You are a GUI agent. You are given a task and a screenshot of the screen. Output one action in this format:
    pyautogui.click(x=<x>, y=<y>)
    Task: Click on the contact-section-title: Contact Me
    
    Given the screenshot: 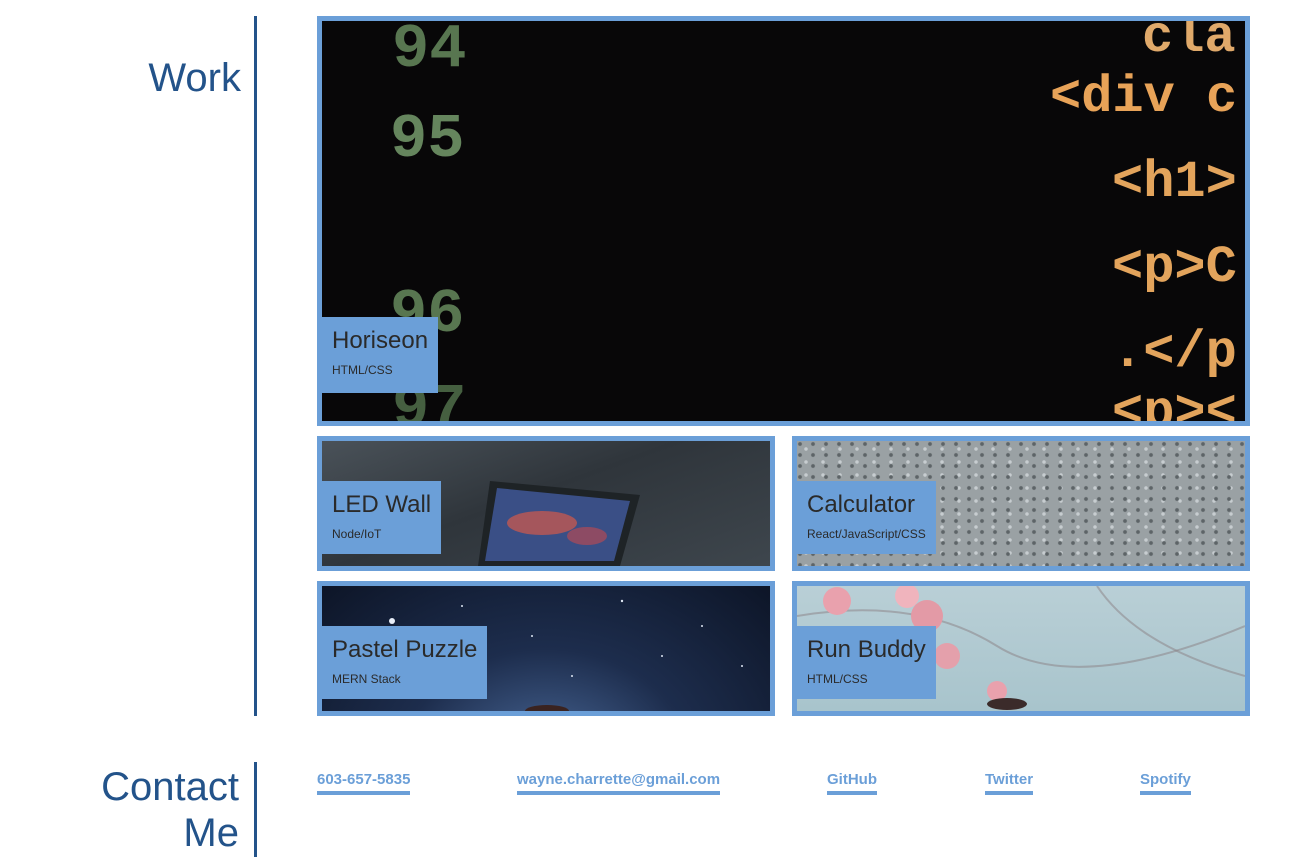 What is the action you would take?
    pyautogui.click(x=139, y=810)
    